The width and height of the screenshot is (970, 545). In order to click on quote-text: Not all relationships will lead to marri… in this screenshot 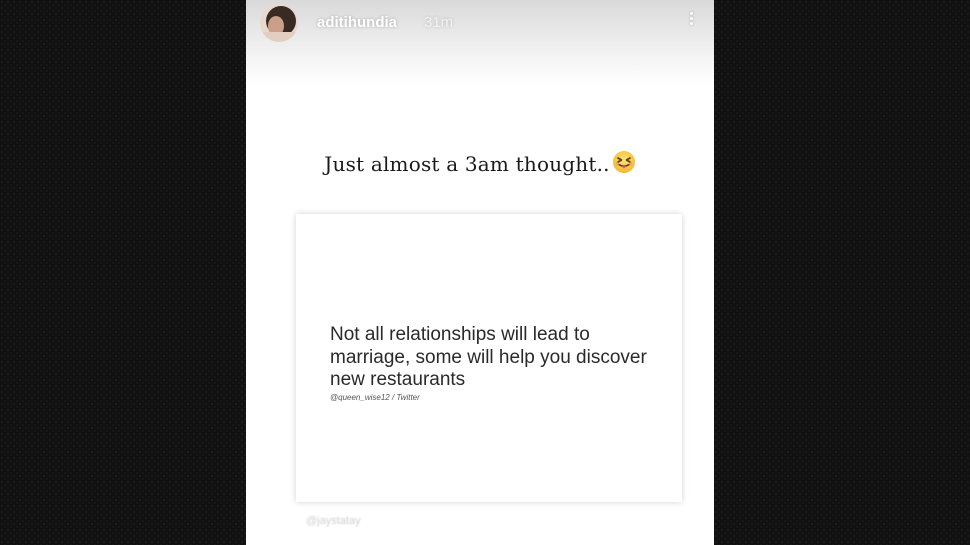, I will do `click(488, 357)`.